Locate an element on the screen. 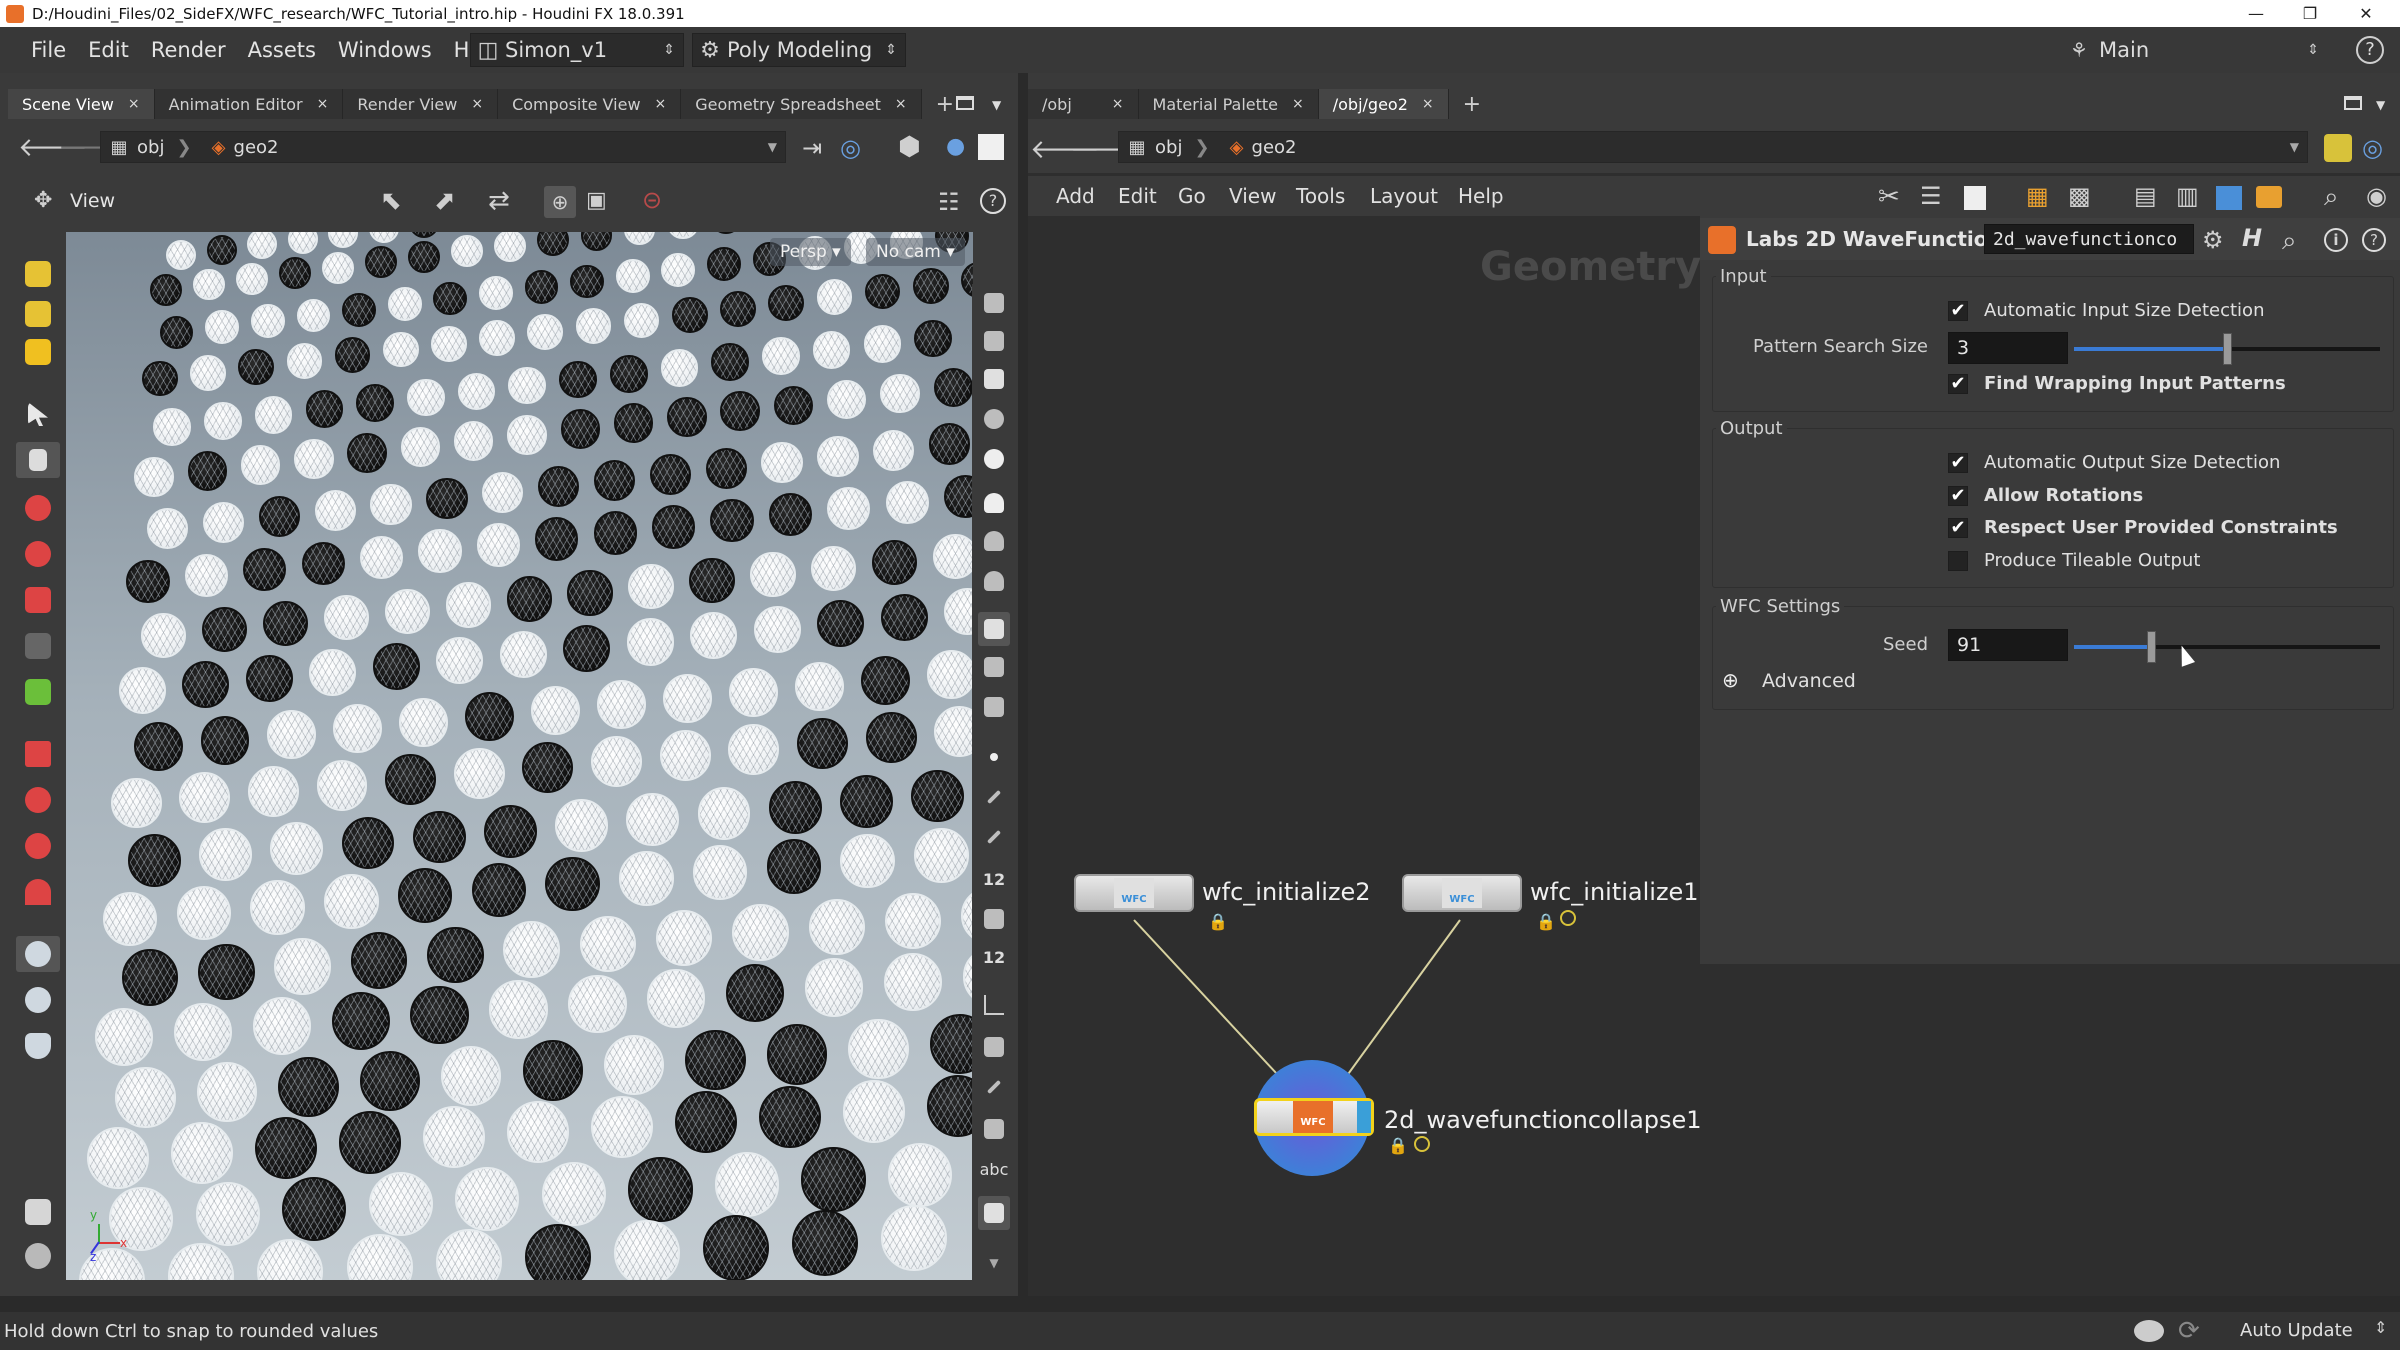  camera-persp-menu: Persp ▾ is located at coordinates (810, 252).